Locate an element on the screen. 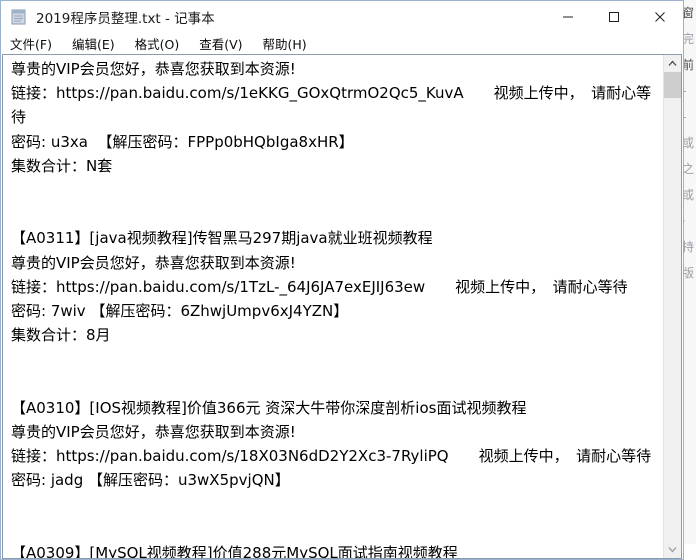 This screenshot has width=696, height=560. menu-bar: 文件(F) 编辑(E) 格式(O) 查看(V) 帮助(H) is located at coordinates (342, 43).